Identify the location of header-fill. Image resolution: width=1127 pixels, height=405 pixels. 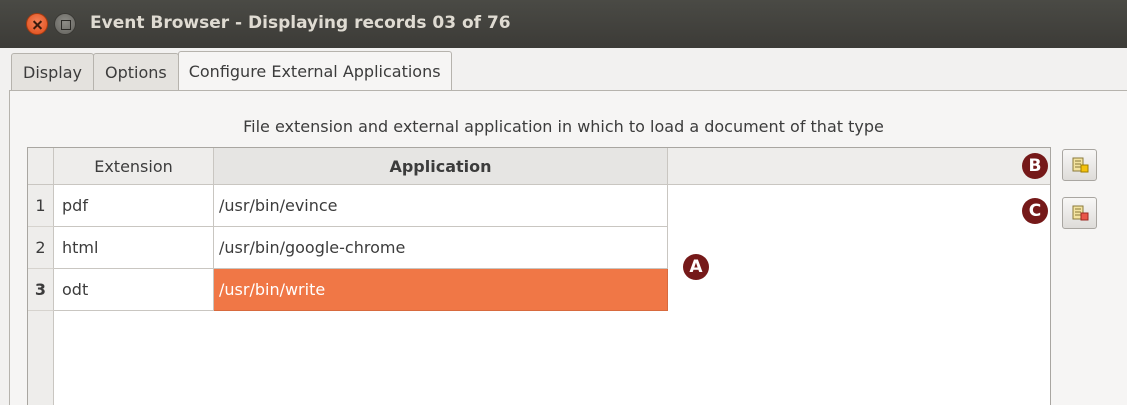
(859, 166).